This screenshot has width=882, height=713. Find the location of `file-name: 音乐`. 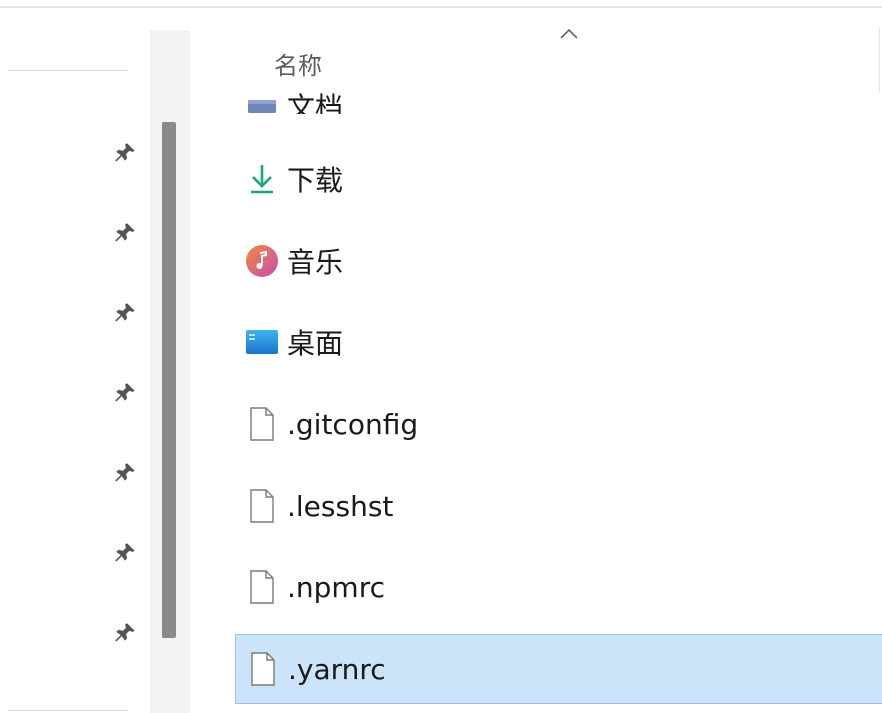

file-name: 音乐 is located at coordinates (315, 262).